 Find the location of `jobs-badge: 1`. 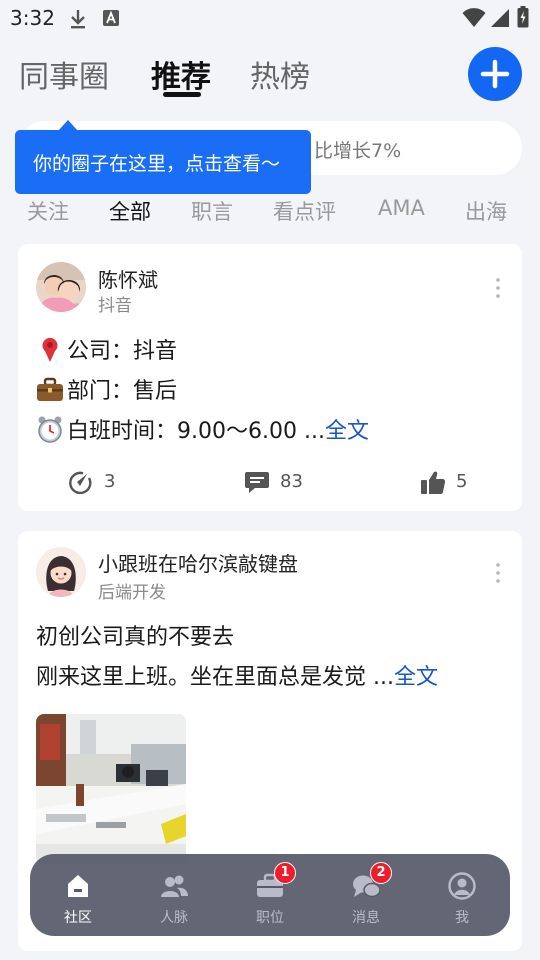

jobs-badge: 1 is located at coordinates (285, 873).